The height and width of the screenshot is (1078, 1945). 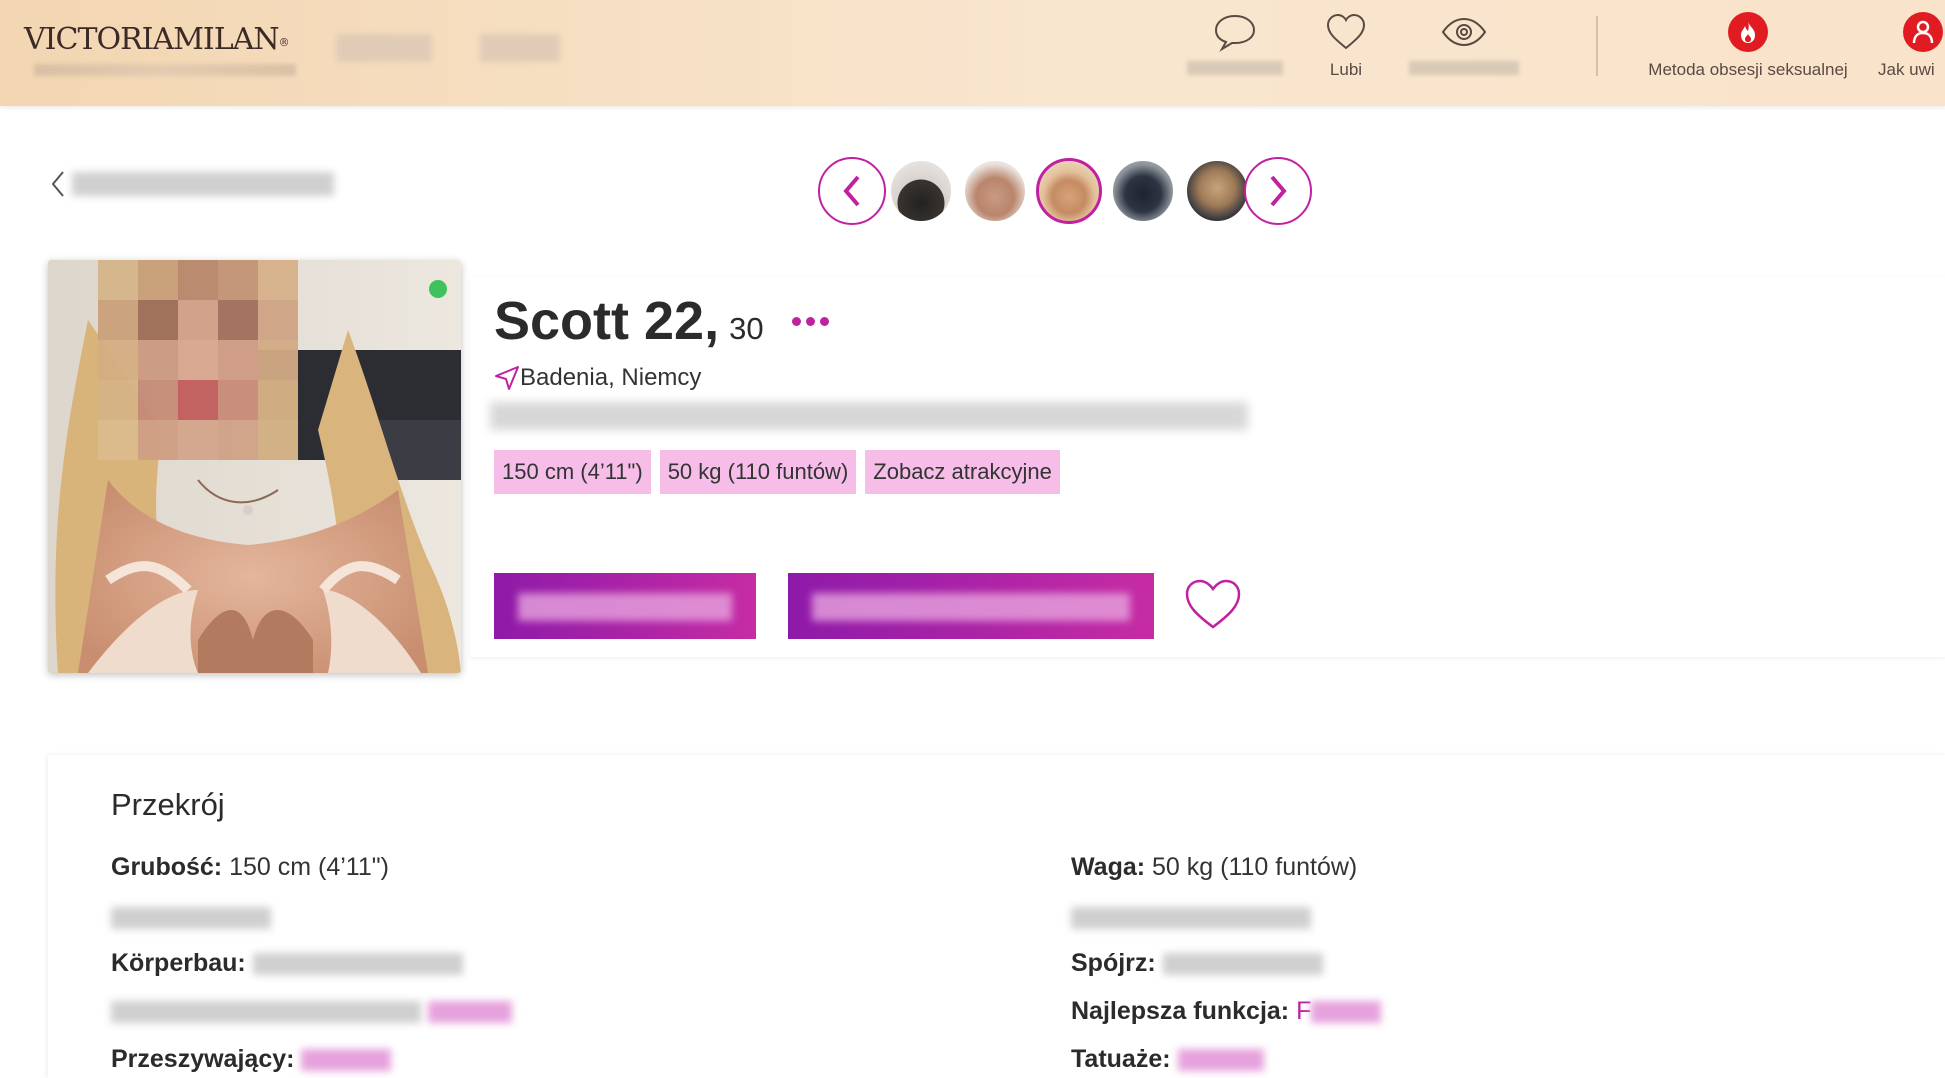 I want to click on views-label-blurred, so click(x=1464, y=68).